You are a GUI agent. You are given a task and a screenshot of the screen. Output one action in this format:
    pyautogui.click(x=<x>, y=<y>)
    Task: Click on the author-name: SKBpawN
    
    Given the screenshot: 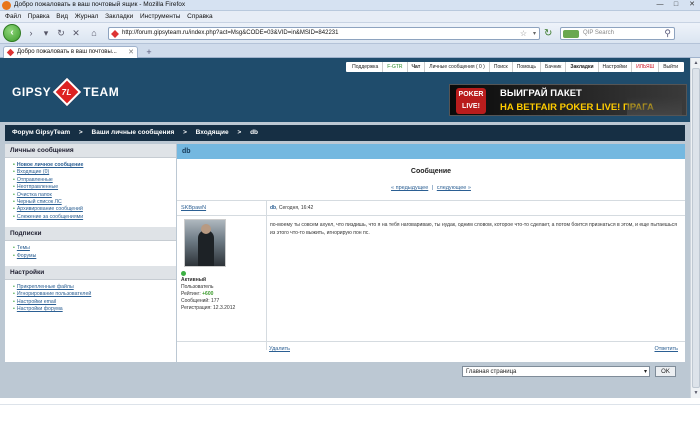 What is the action you would take?
    pyautogui.click(x=193, y=208)
    